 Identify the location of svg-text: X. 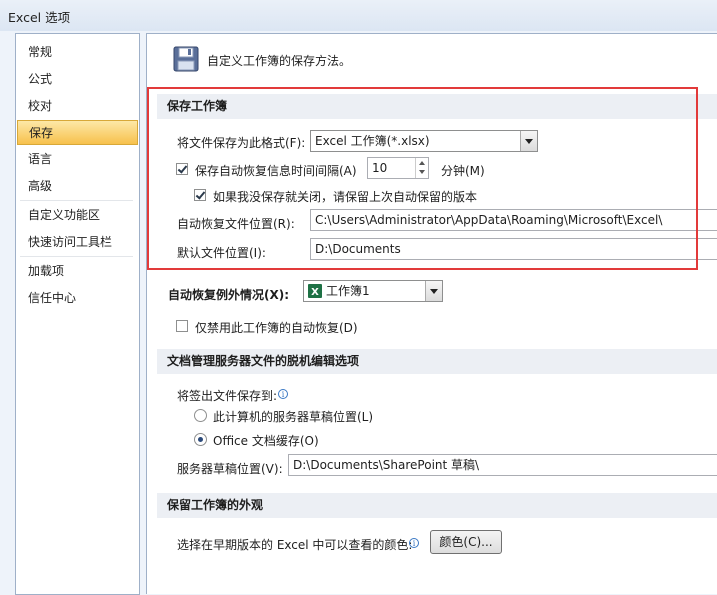
(315, 292).